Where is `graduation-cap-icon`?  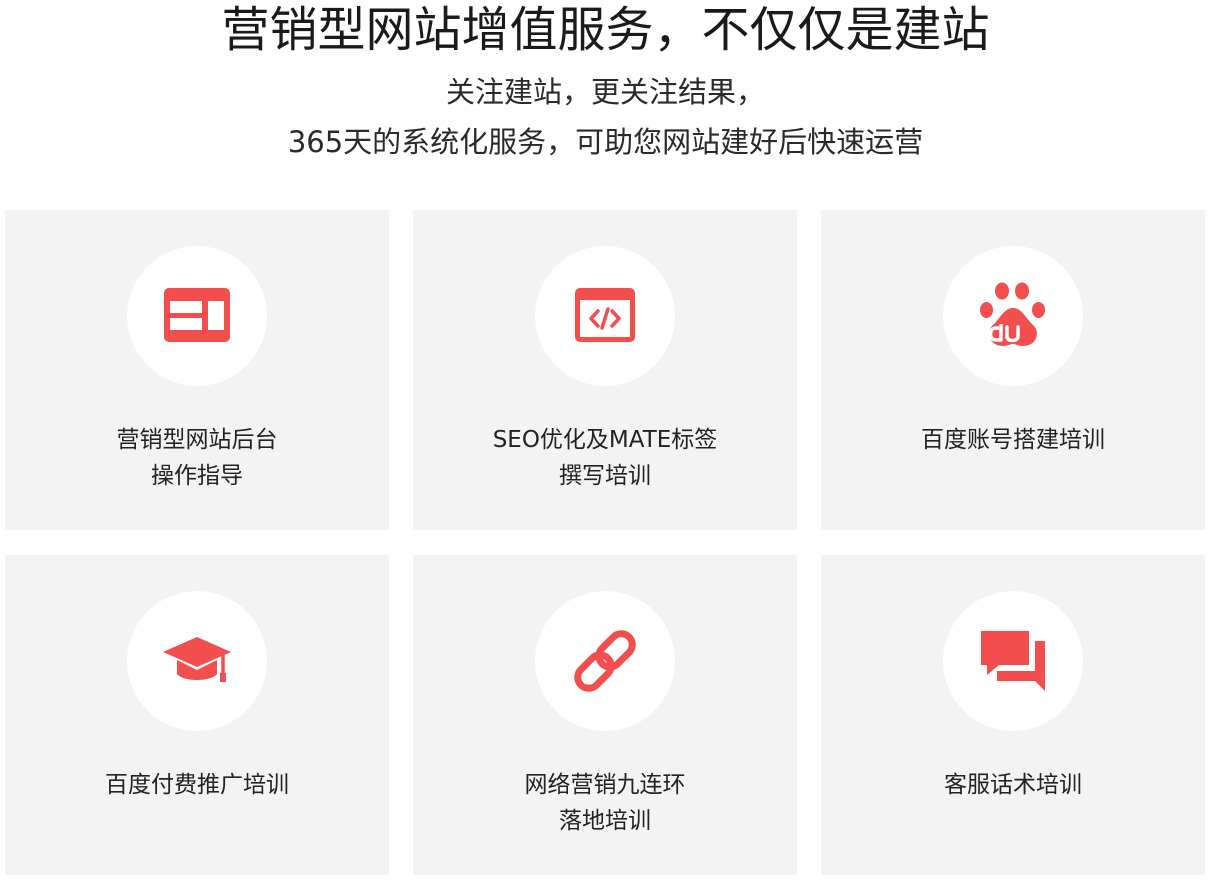
graduation-cap-icon is located at coordinates (197, 659).